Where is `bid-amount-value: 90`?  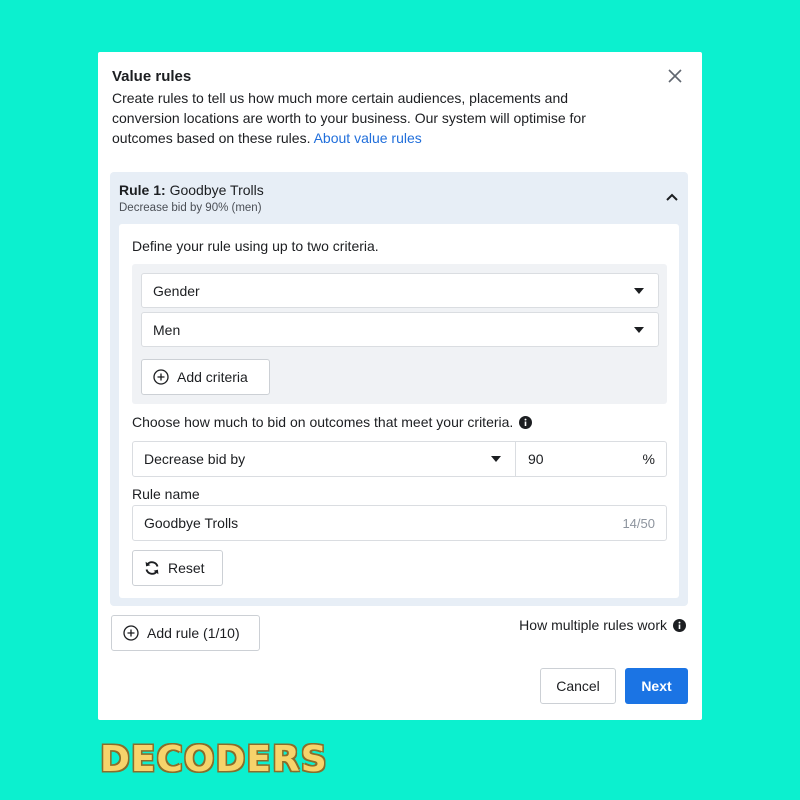
bid-amount-value: 90 is located at coordinates (536, 459).